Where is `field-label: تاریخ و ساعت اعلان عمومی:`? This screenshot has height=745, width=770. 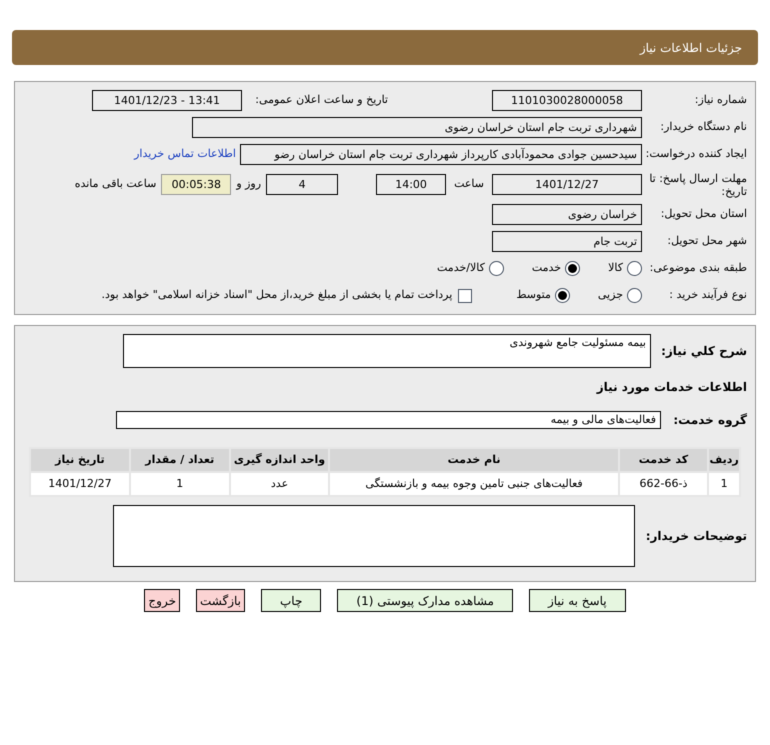 field-label: تاریخ و ساعت اعلان عمومی: is located at coordinates (321, 100).